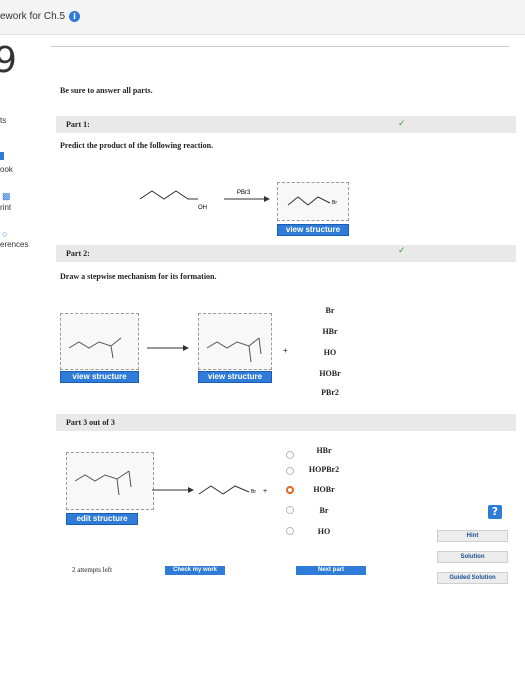 This screenshot has width=525, height=700. I want to click on part1-product-structure: Br, so click(312, 201).